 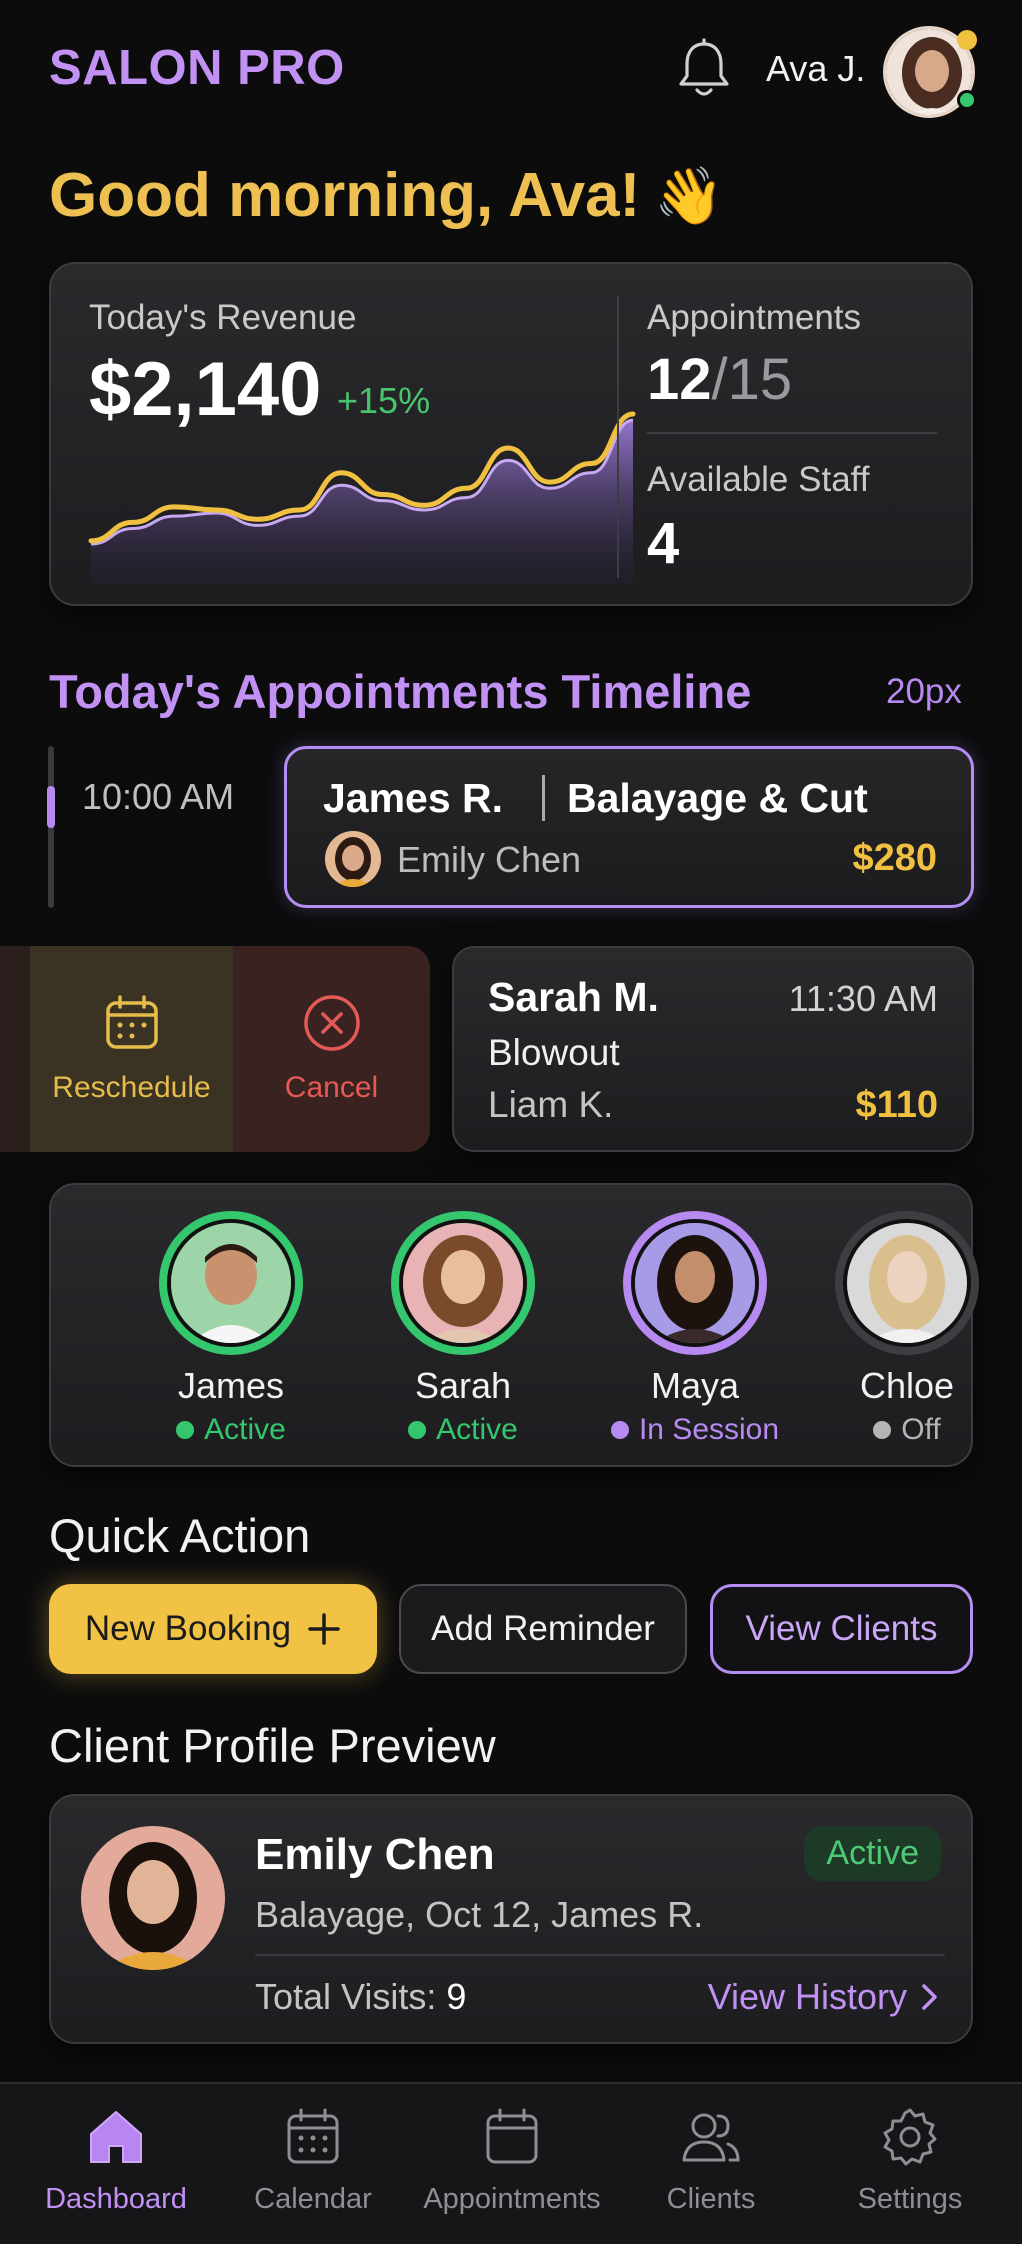 I want to click on add-reminder-label: Add Reminder, so click(x=543, y=1628).